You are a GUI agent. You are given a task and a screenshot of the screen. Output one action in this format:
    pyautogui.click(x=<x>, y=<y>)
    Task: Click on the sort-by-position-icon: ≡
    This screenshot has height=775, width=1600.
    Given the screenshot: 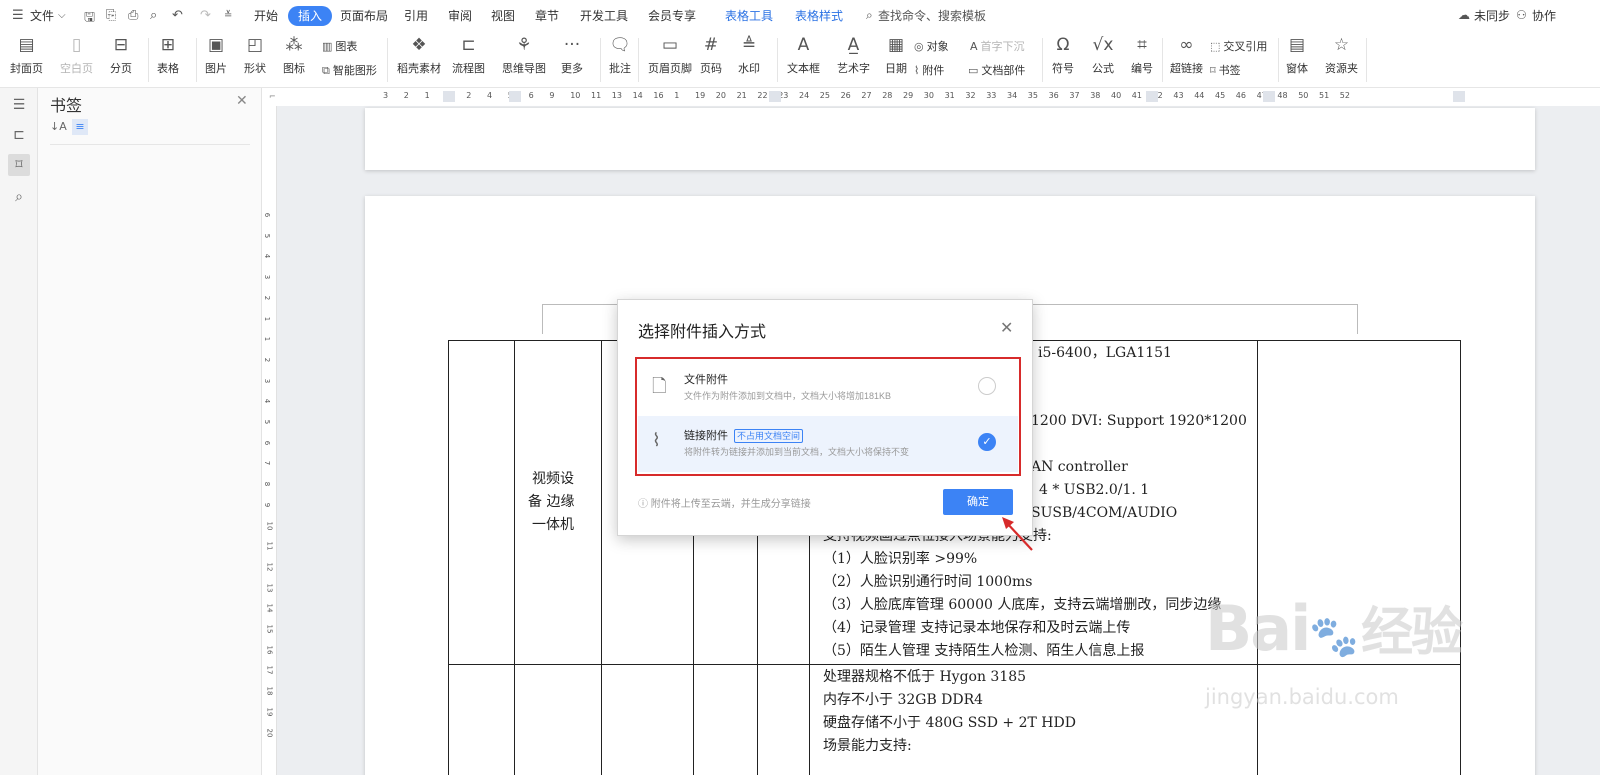 What is the action you would take?
    pyautogui.click(x=80, y=127)
    